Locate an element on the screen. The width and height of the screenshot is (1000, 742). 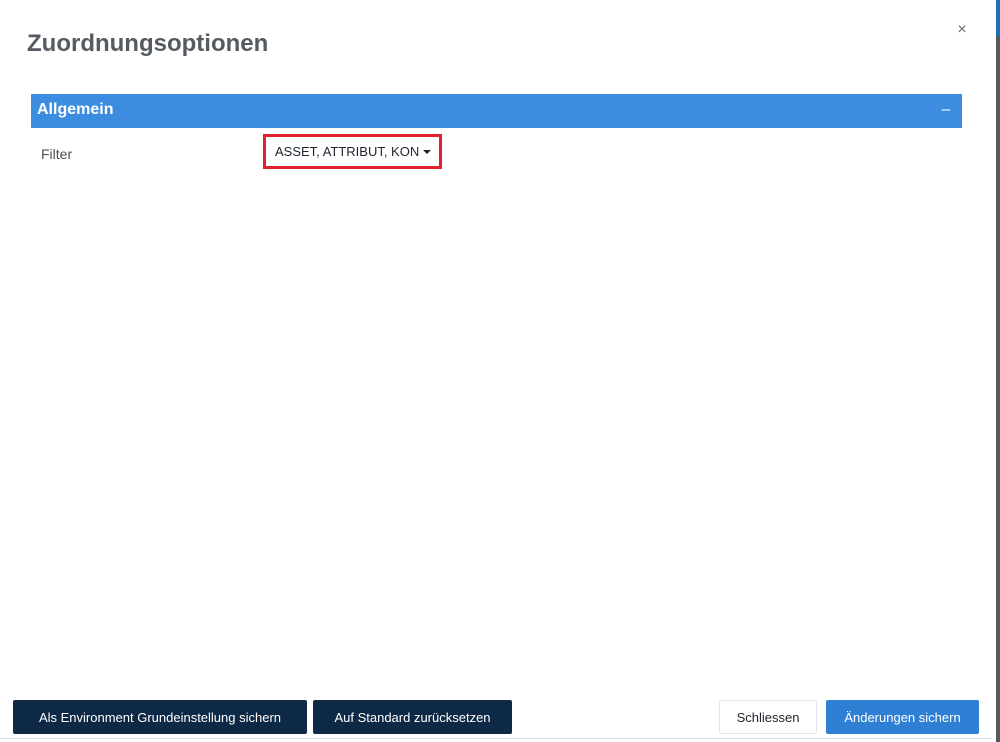
minus-icon: – is located at coordinates (946, 110).